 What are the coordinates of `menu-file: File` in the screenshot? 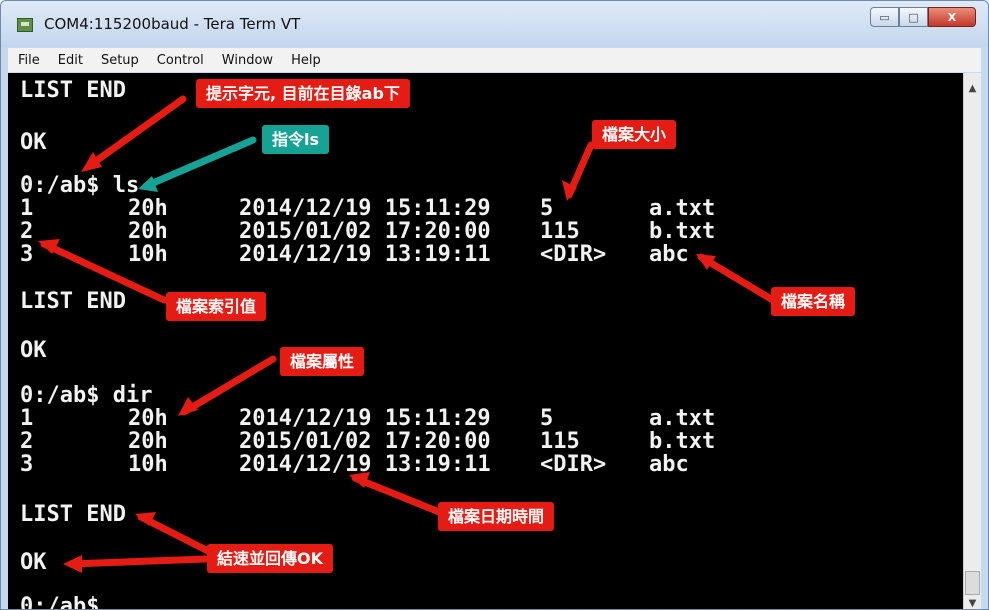 It's located at (29, 60).